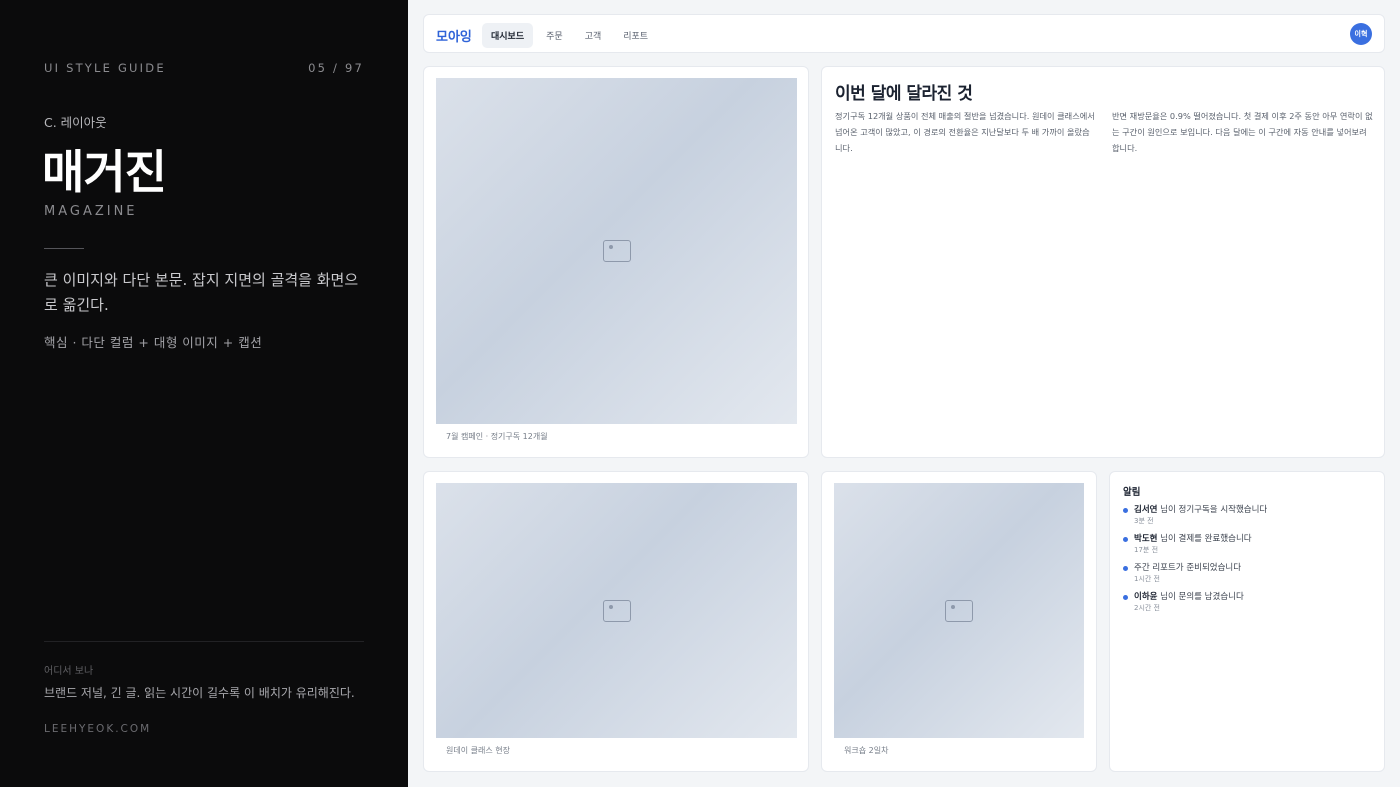 The height and width of the screenshot is (787, 1400). Describe the element at coordinates (1147, 608) in the screenshot. I see `notification-time: 2시간 전` at that location.